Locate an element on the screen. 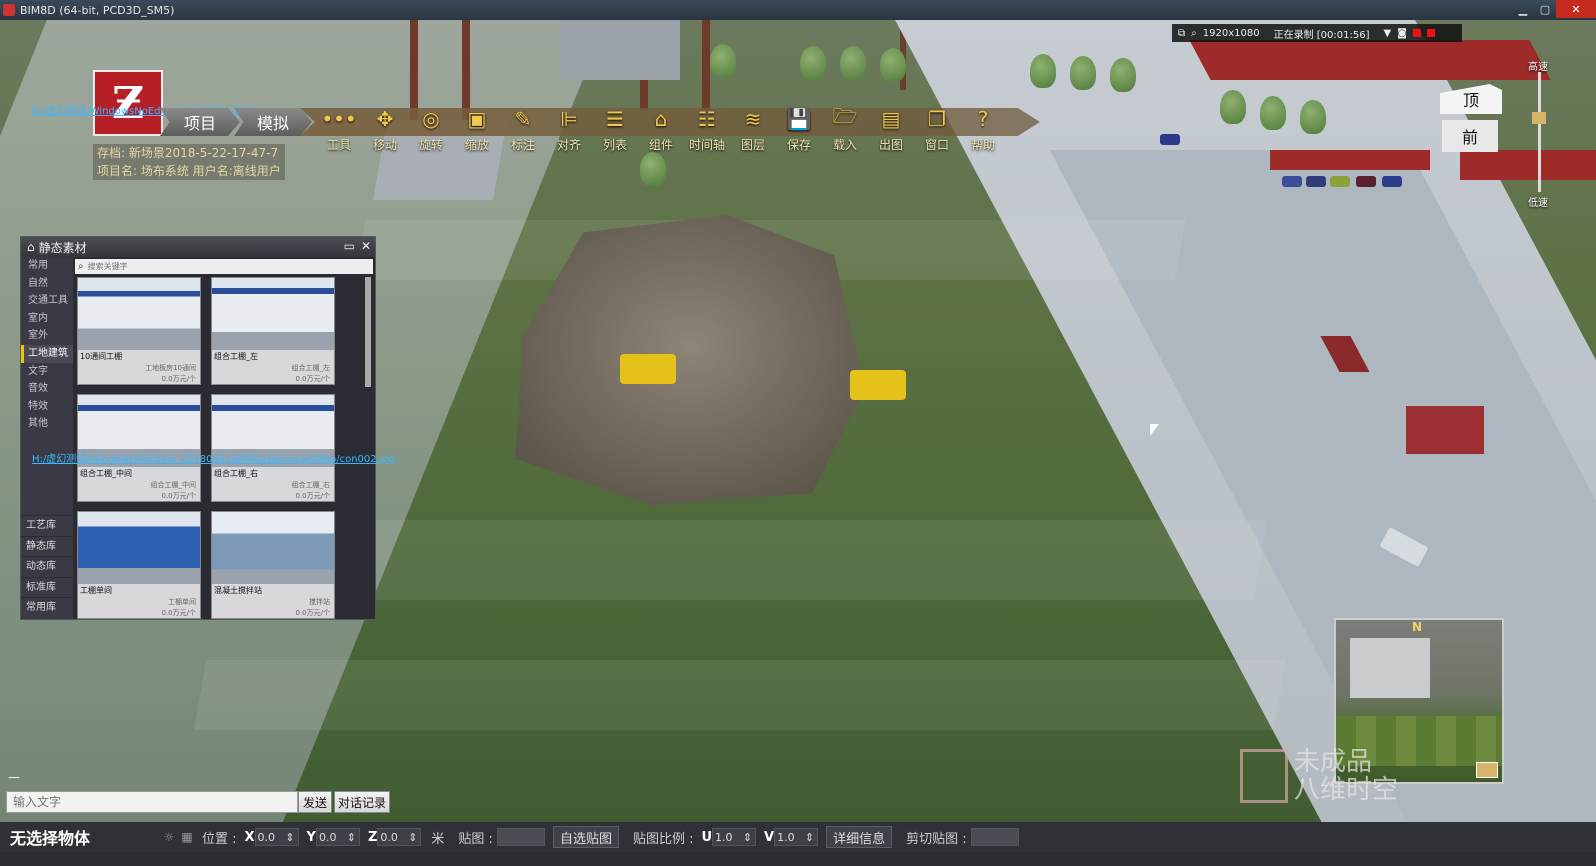 The height and width of the screenshot is (866, 1596). toolbar-button: 🗁 载入 is located at coordinates (845, 128).